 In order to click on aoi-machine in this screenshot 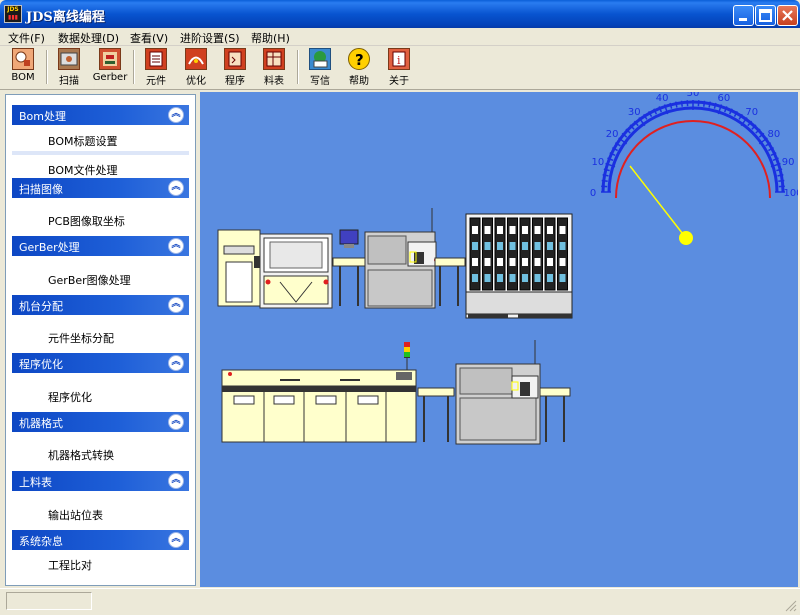, I will do `click(498, 392)`.